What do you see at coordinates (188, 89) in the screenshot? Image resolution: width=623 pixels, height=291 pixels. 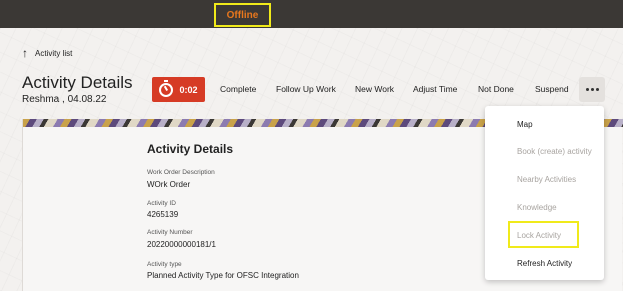 I see `timer-label: 0:02` at bounding box center [188, 89].